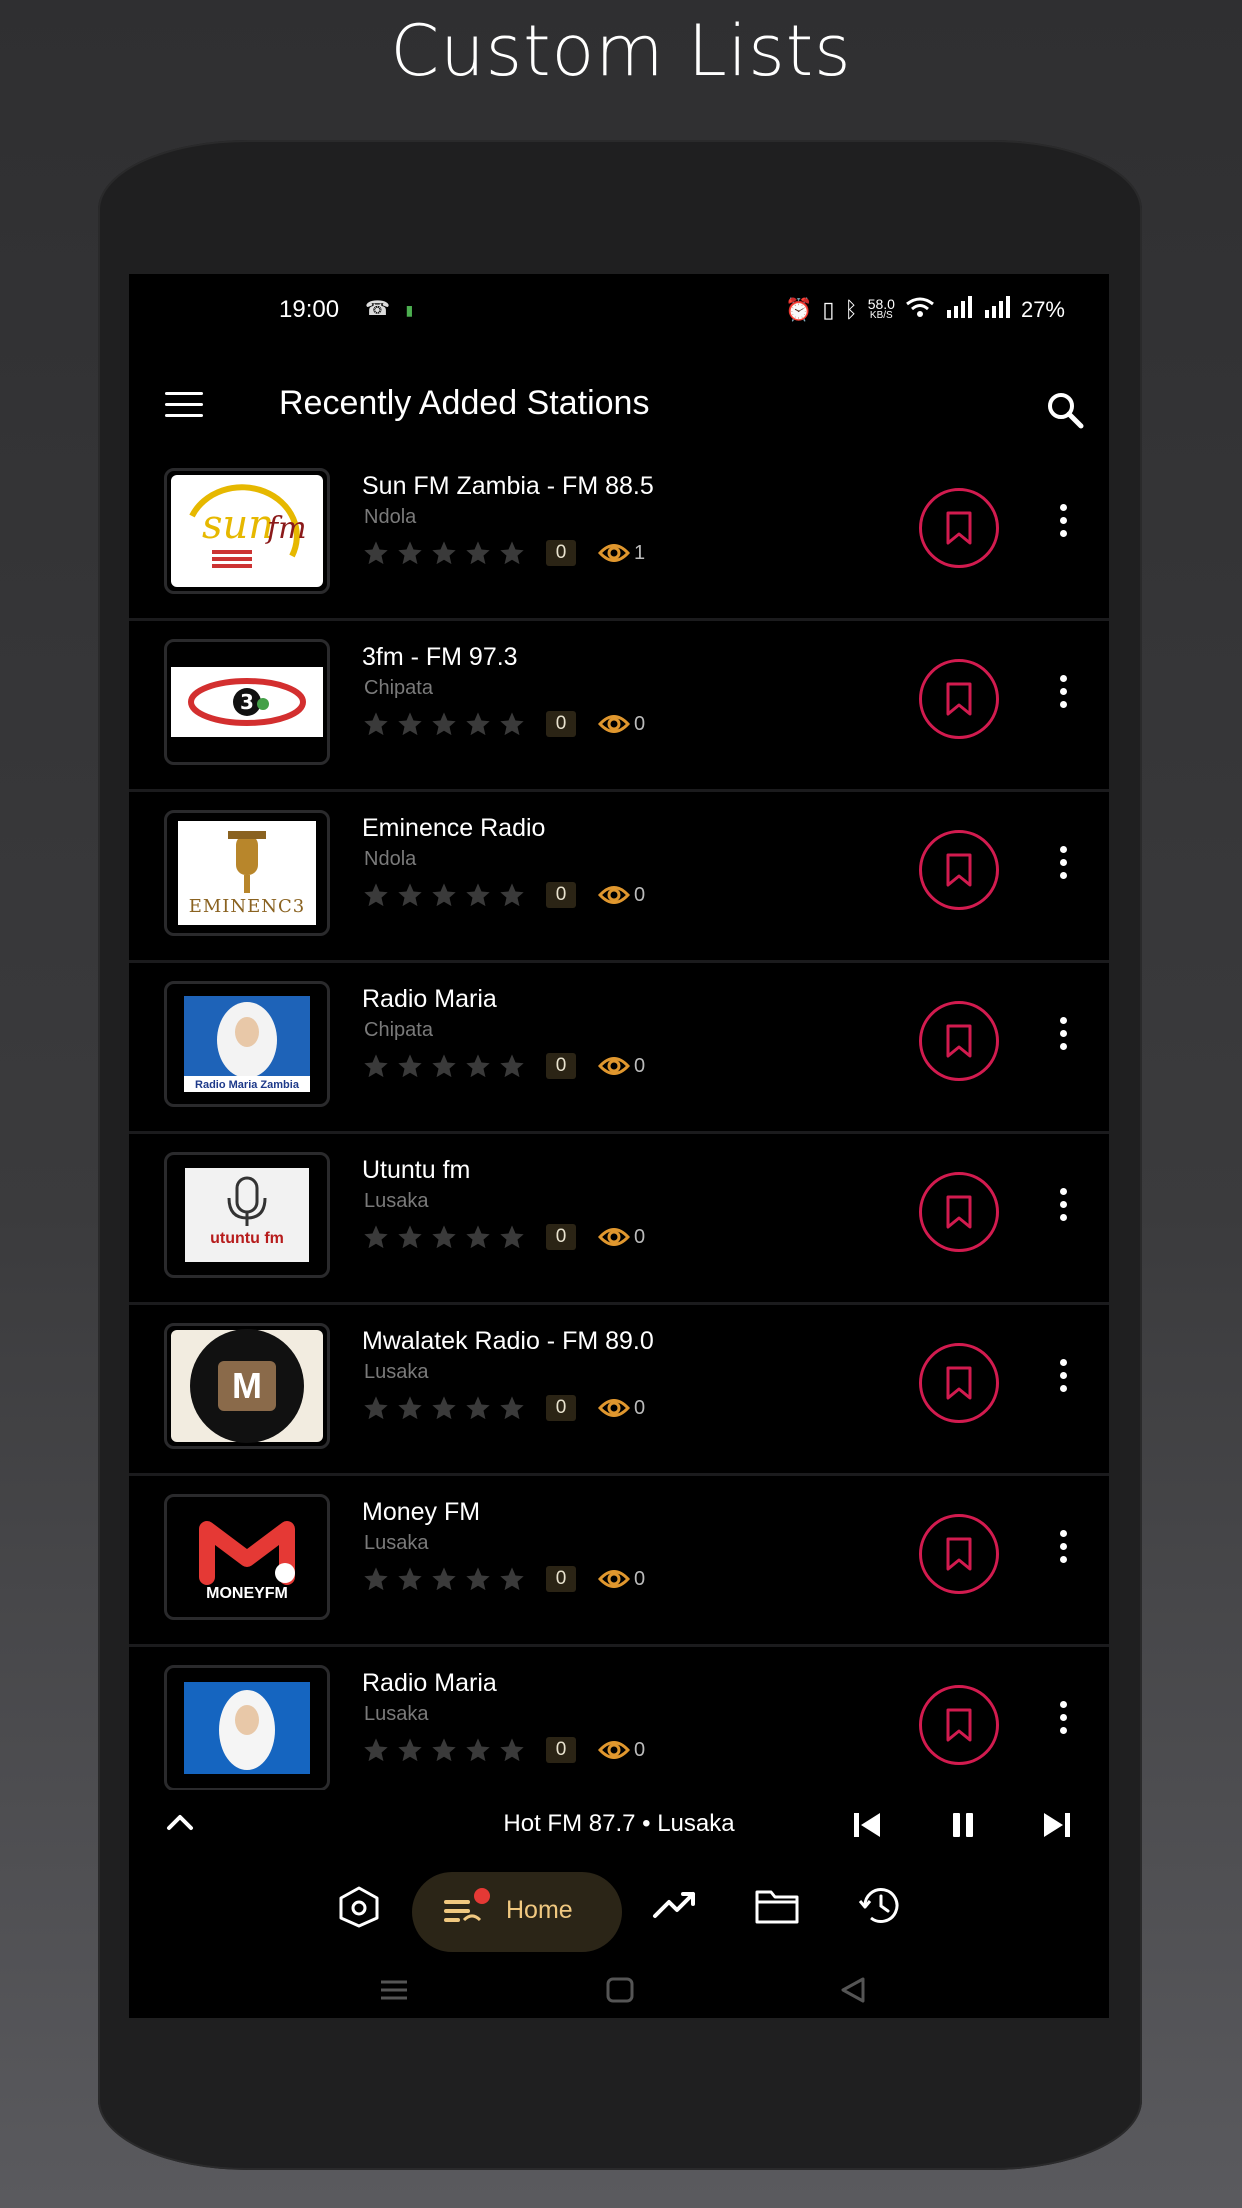  Describe the element at coordinates (619, 706) in the screenshot. I see `station-item: 3 3fm - FM 97.3 Chipata 0 0` at that location.